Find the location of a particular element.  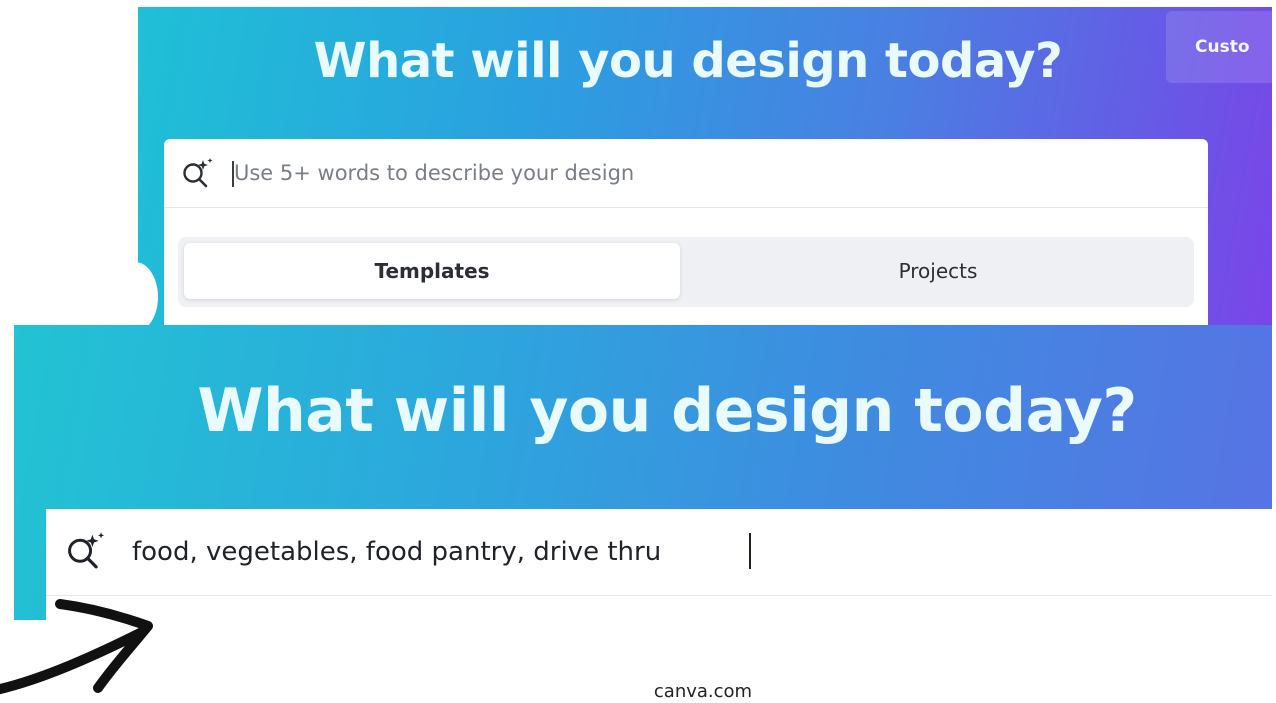

search-bar-zoomed is located at coordinates (659, 552).